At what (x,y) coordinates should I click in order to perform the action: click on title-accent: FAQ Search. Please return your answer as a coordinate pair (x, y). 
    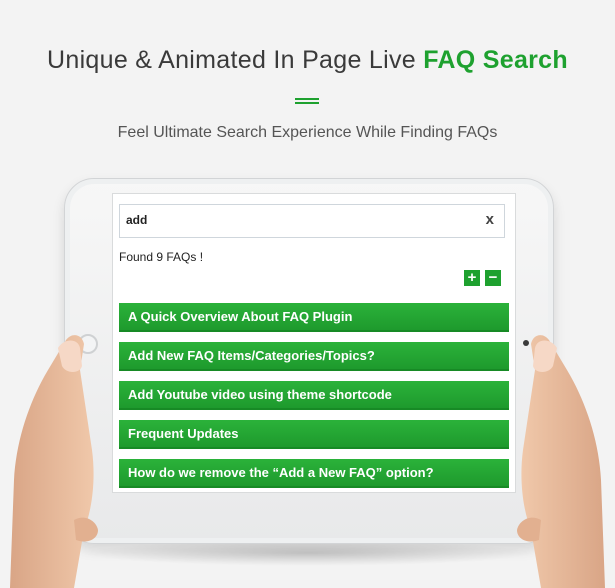
    Looking at the image, I should click on (495, 60).